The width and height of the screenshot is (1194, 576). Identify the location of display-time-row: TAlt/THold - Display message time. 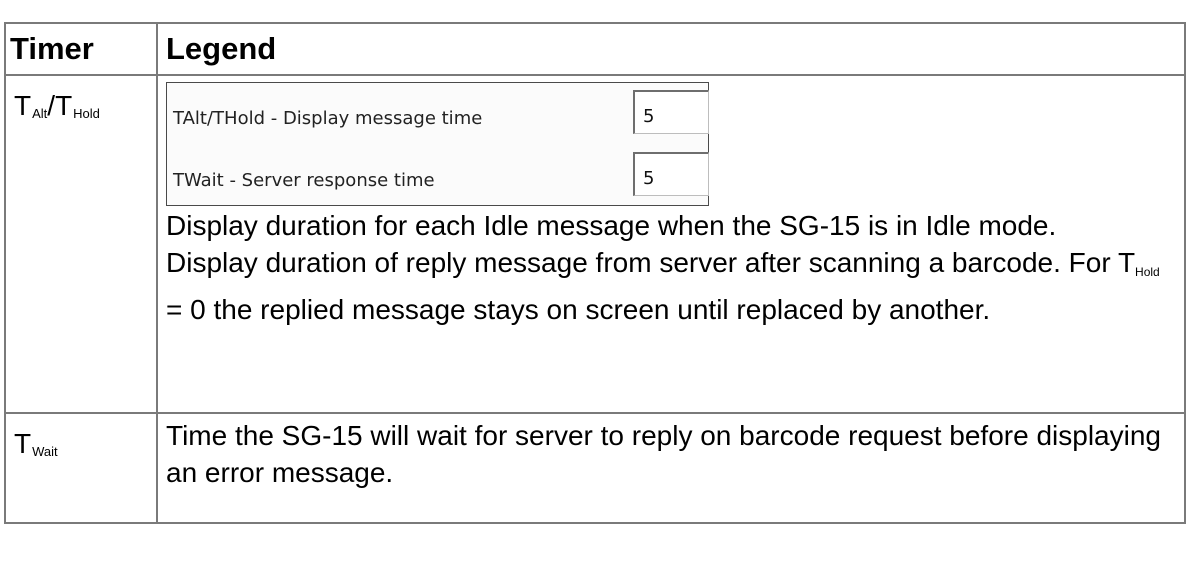
(441, 112).